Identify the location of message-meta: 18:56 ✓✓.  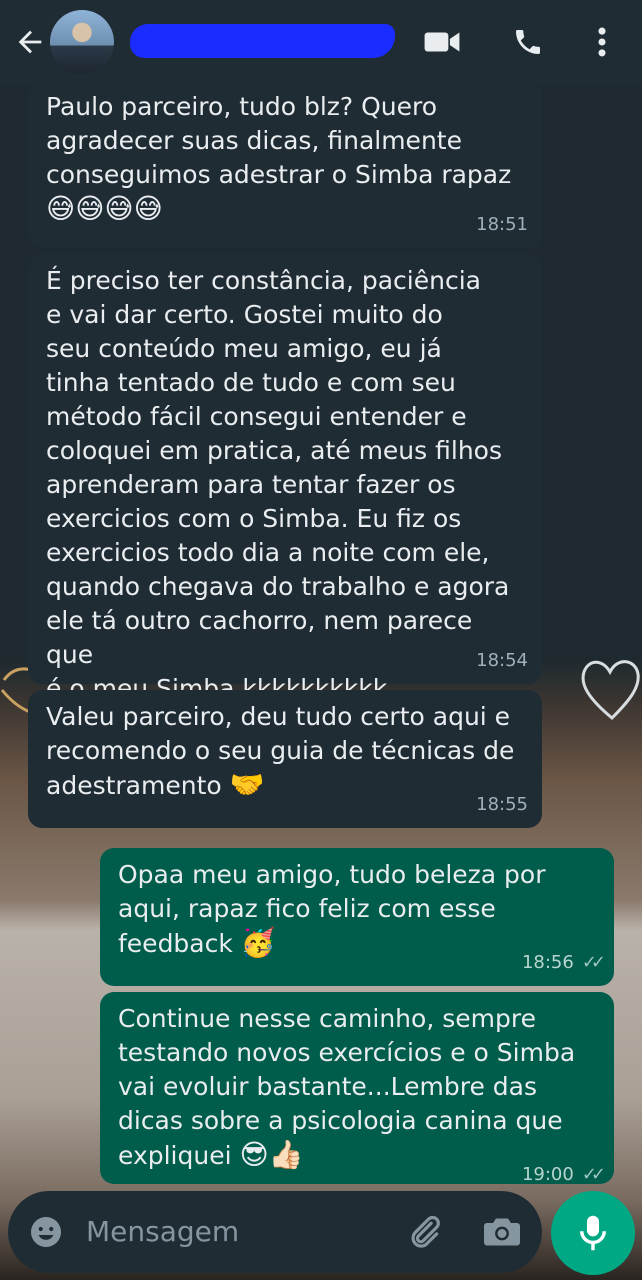
(563, 963).